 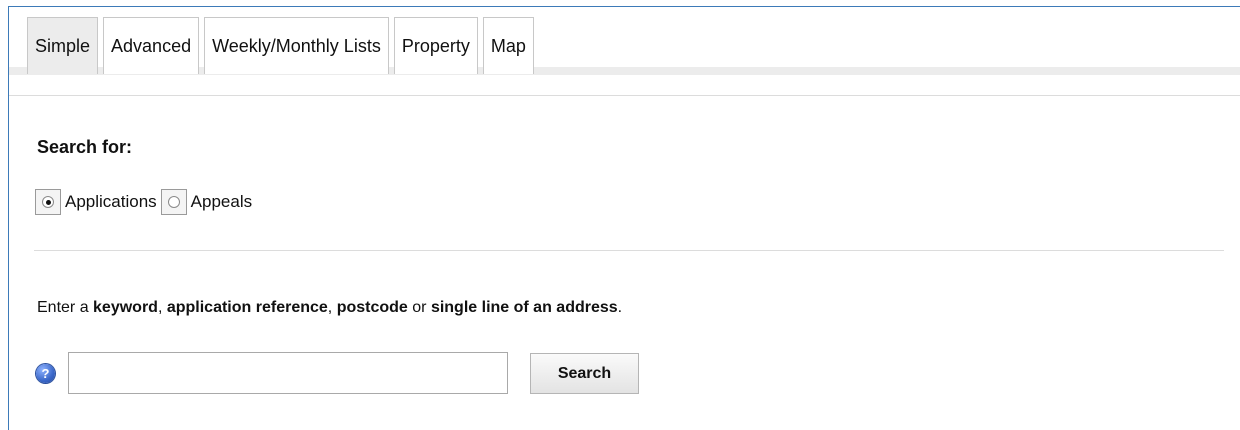 What do you see at coordinates (419, 307) in the screenshot?
I see `instr-sep3: or` at bounding box center [419, 307].